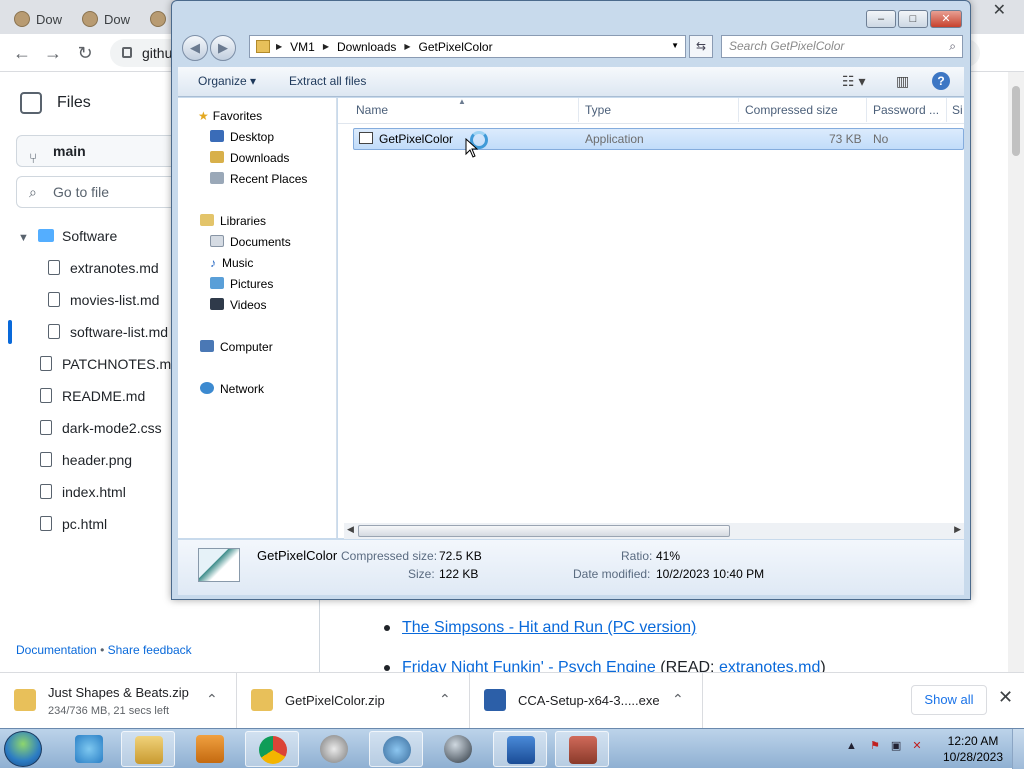 The width and height of the screenshot is (1024, 769). What do you see at coordinates (150, 650) in the screenshot?
I see `share-feedback-link: Share feedback` at bounding box center [150, 650].